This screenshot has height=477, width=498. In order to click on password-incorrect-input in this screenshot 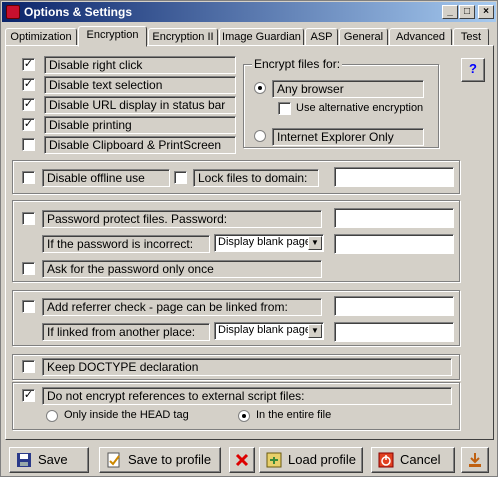, I will do `click(394, 244)`.